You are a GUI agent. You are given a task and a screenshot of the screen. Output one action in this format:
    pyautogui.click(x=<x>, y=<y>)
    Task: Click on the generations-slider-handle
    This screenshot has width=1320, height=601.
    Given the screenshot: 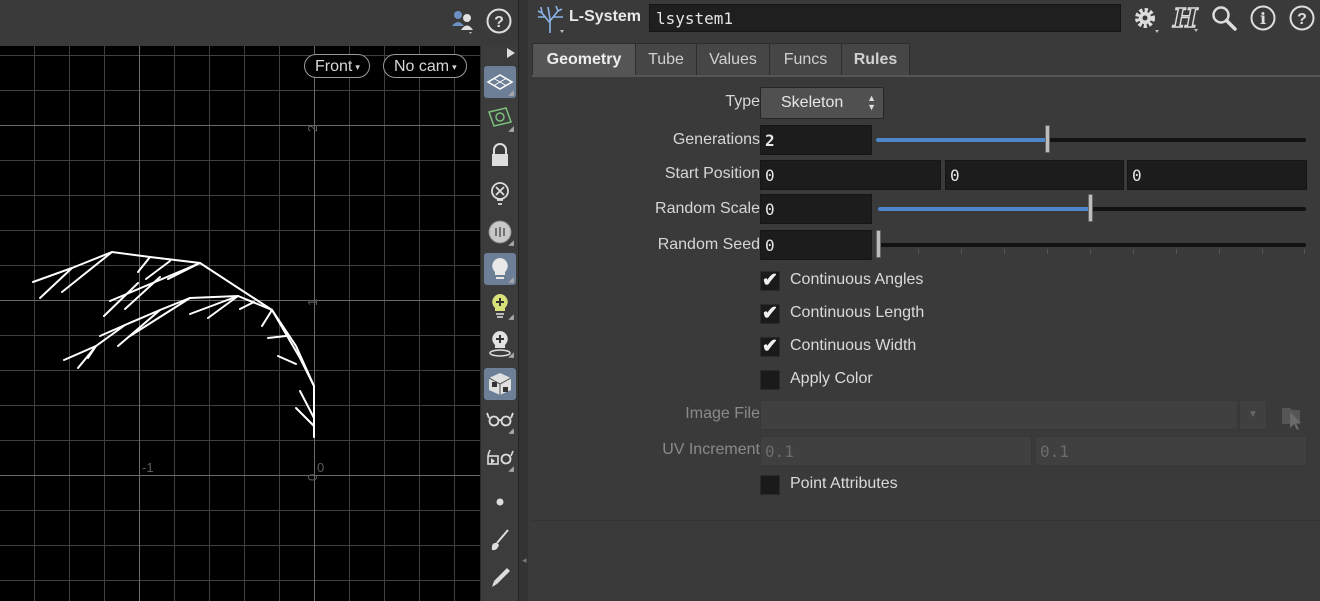 What is the action you would take?
    pyautogui.click(x=1047, y=139)
    